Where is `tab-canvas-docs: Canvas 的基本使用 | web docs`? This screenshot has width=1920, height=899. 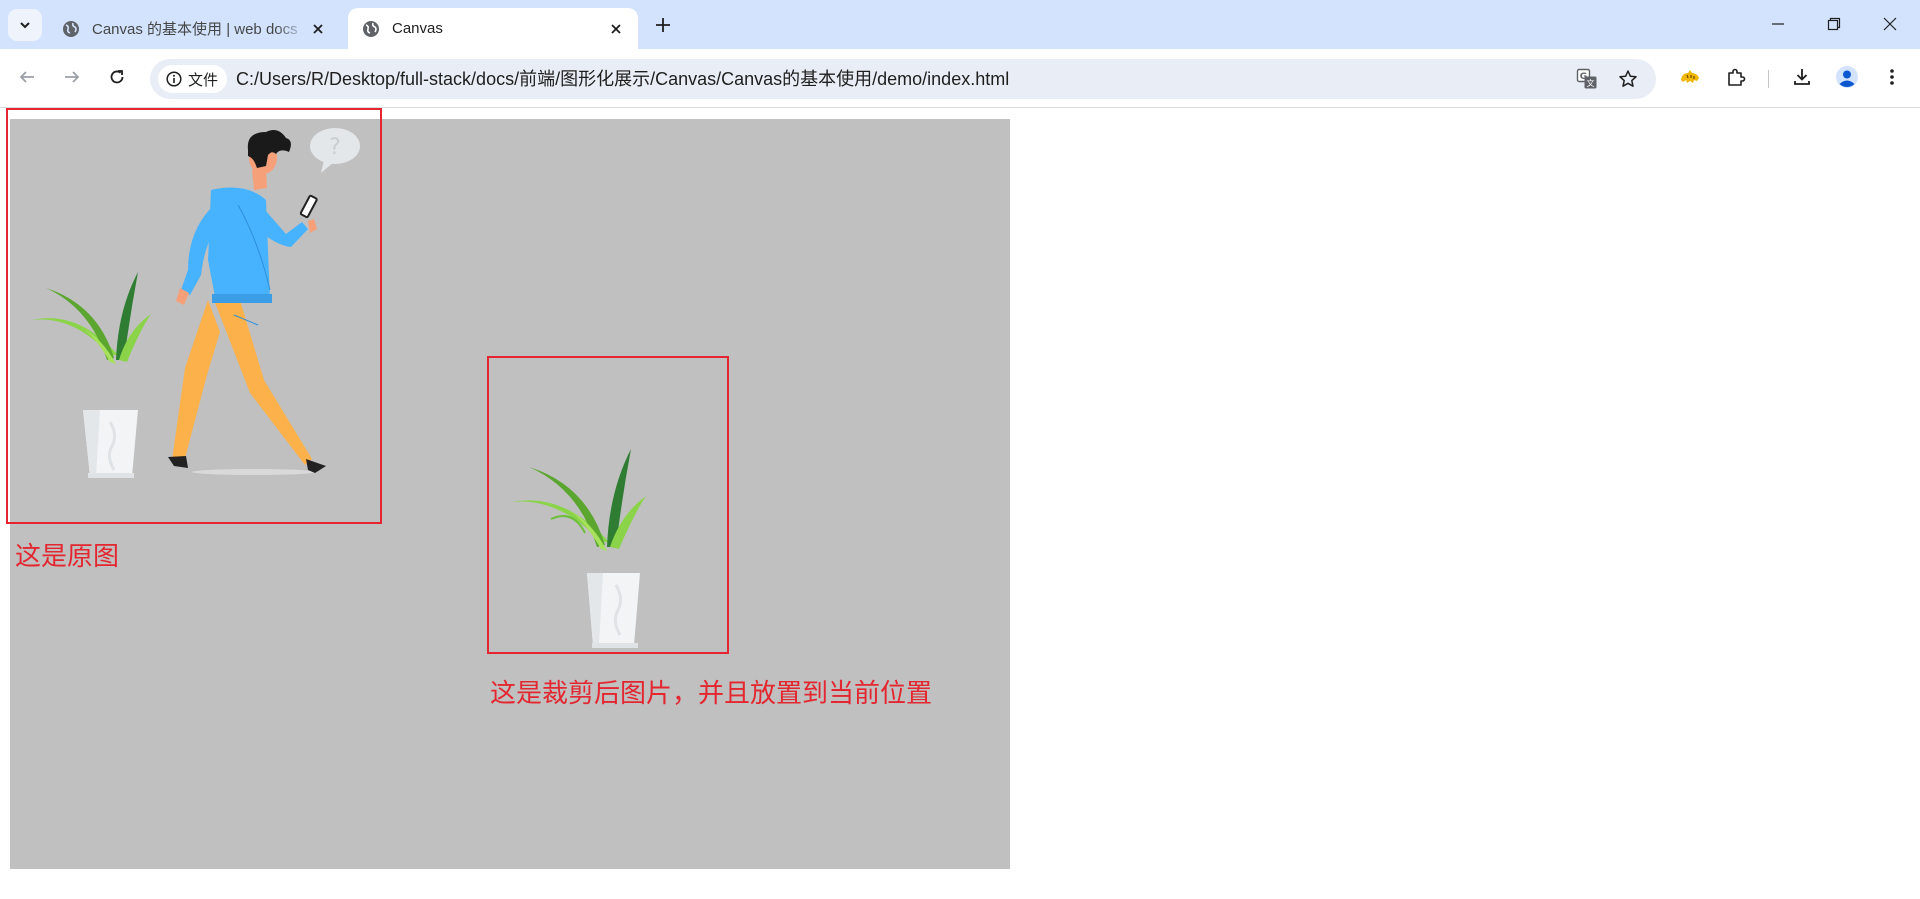
tab-canvas-docs: Canvas 的基本使用 | web docs is located at coordinates (194, 28).